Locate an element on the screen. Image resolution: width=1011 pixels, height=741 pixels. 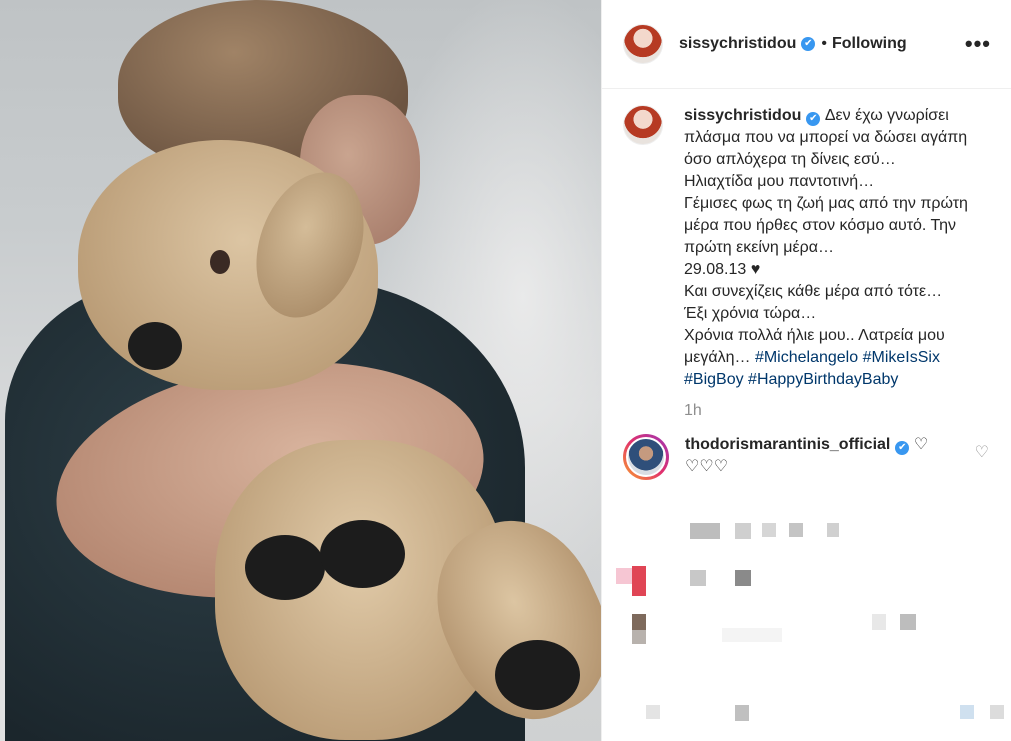
comment-like-heart-icon: ♡ is located at coordinates (982, 452).